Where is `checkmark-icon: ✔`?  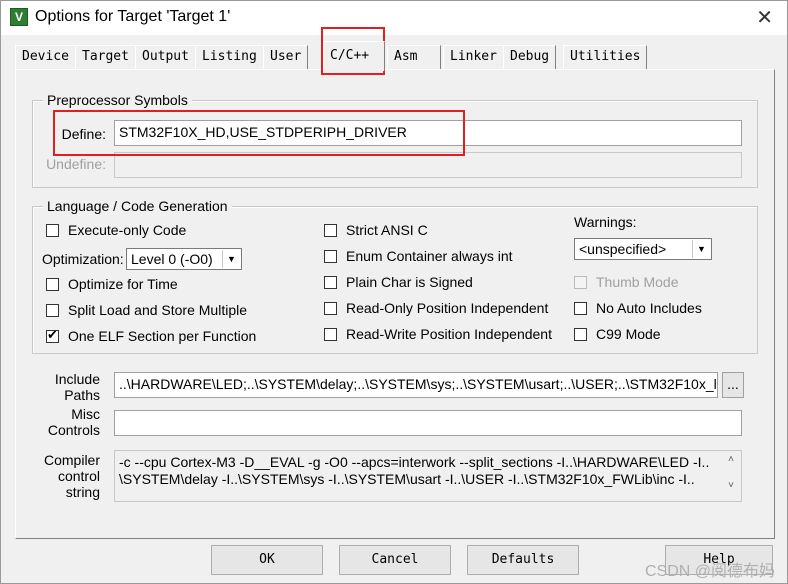 checkmark-icon: ✔ is located at coordinates (52, 334).